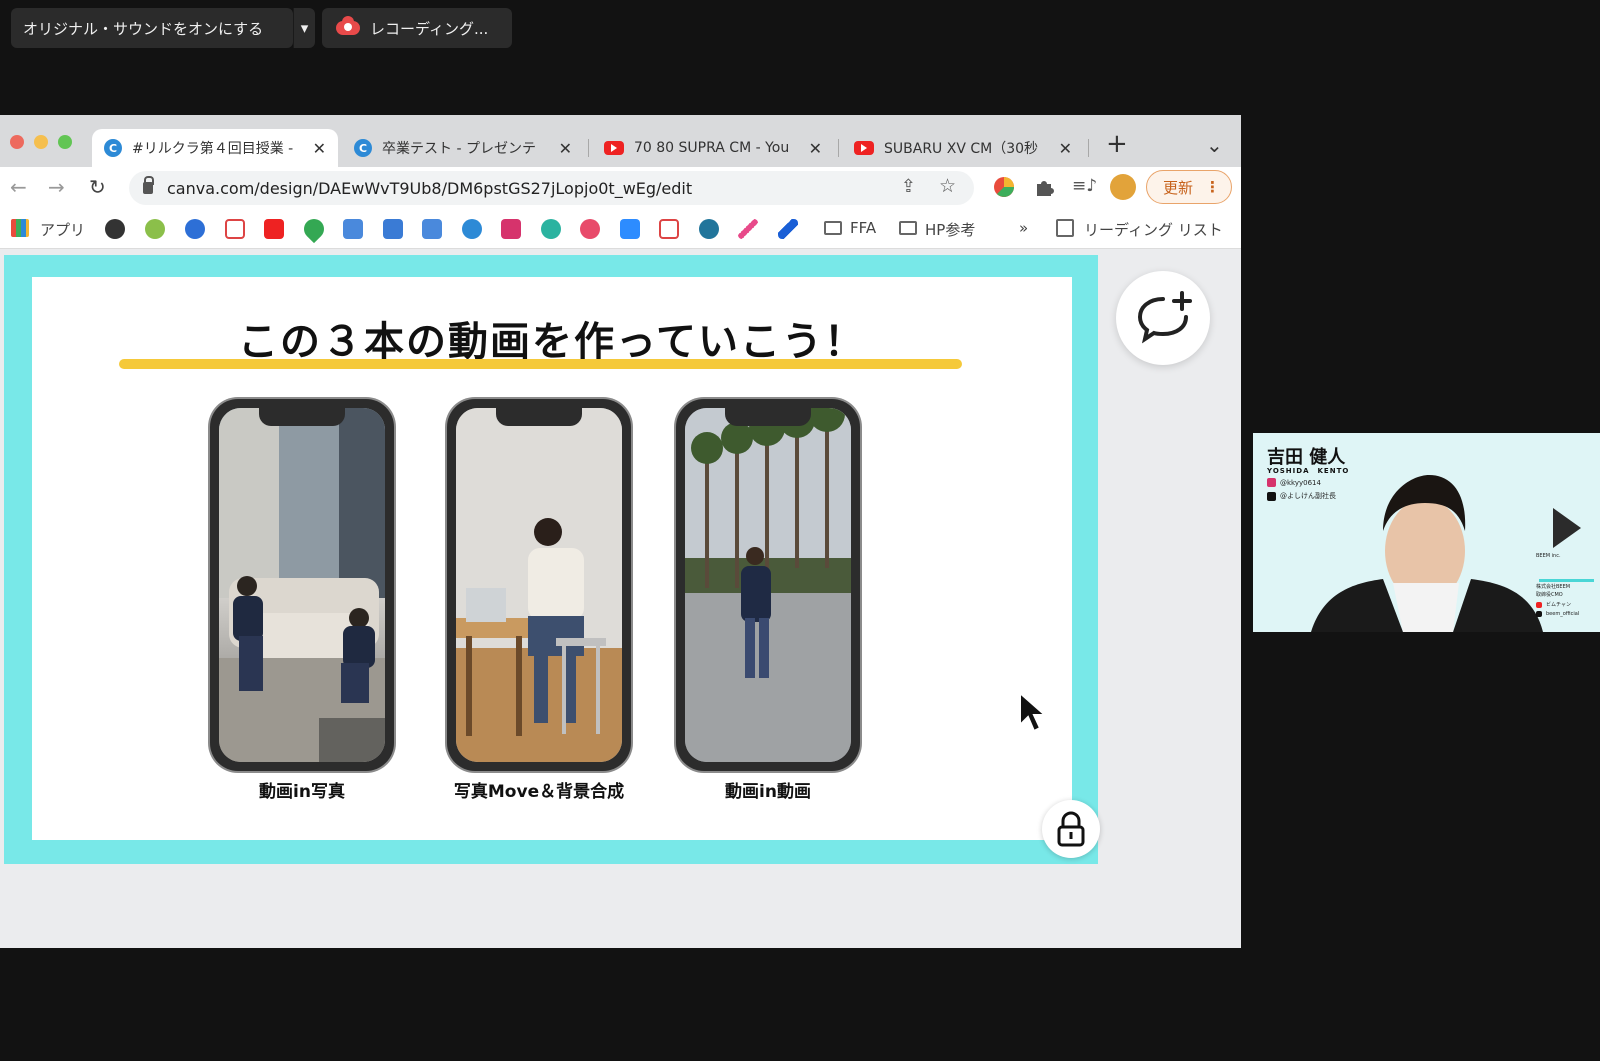 The image size is (1600, 1061). Describe the element at coordinates (472, 229) in the screenshot. I see `canva-bookmark-icon` at that location.